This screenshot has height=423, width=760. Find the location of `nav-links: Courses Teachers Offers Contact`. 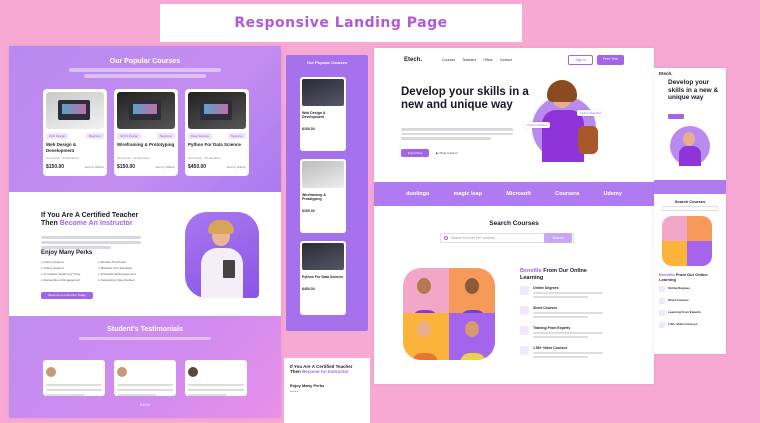

nav-links: Courses Teachers Offers Contact is located at coordinates (477, 60).